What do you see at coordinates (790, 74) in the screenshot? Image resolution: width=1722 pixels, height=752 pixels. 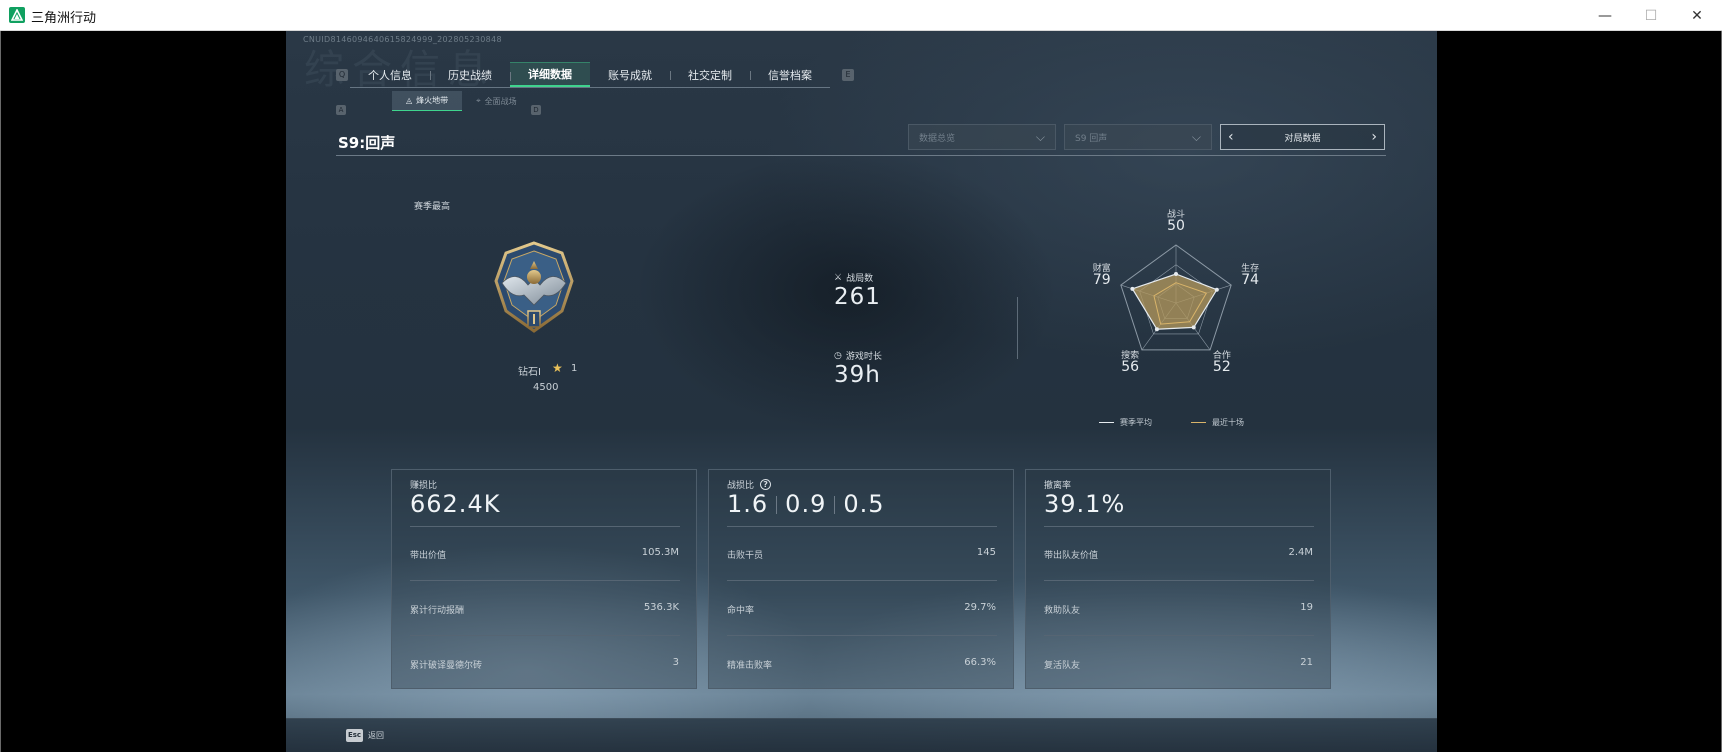 I see `tab-reputation: 信誉档案` at bounding box center [790, 74].